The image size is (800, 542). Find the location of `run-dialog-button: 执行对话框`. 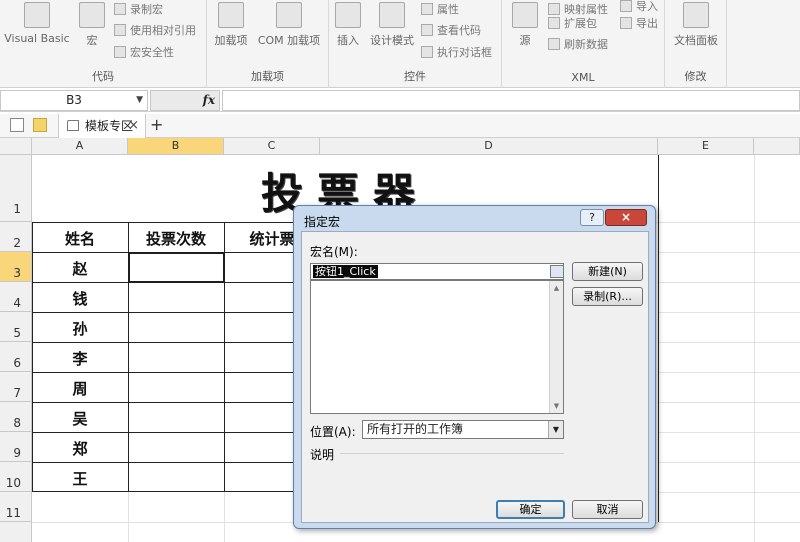

run-dialog-button: 执行对话框 is located at coordinates (456, 53).